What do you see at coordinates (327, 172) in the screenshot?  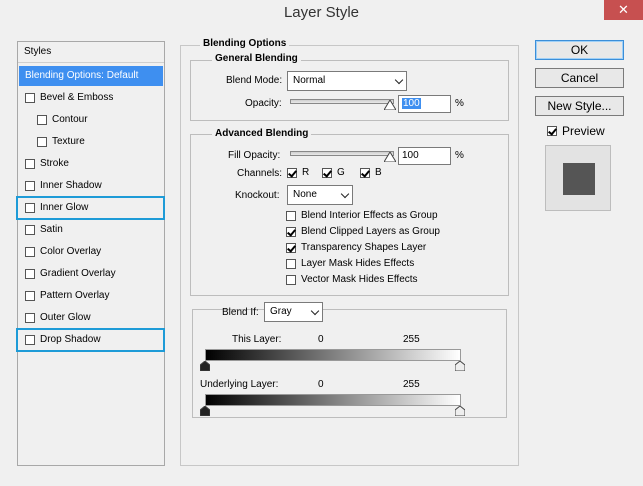 I see `channel-g-checkbox` at bounding box center [327, 172].